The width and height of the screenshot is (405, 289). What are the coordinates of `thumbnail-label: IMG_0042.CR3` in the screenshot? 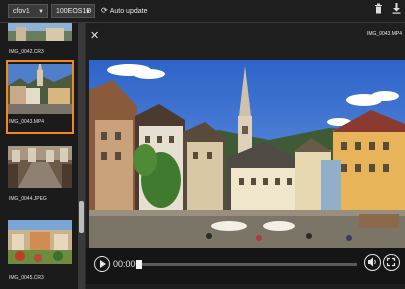 It's located at (26, 52).